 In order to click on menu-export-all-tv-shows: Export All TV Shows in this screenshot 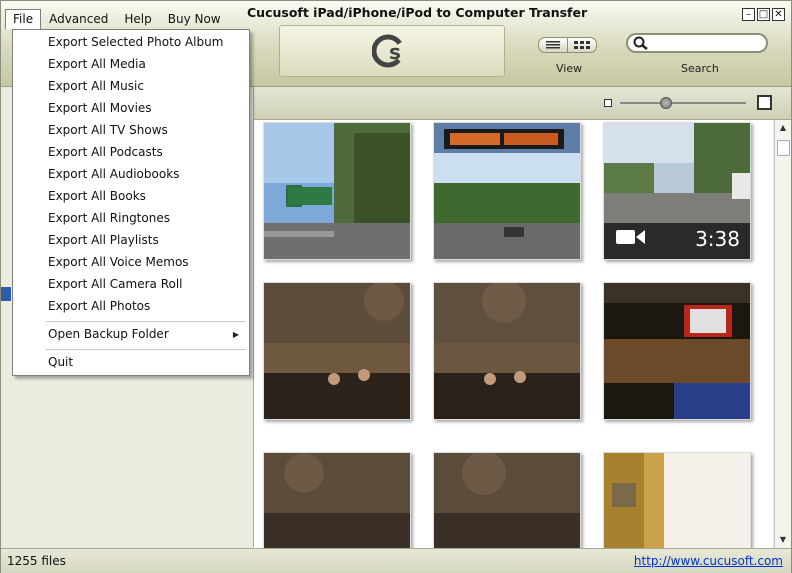, I will do `click(108, 130)`.